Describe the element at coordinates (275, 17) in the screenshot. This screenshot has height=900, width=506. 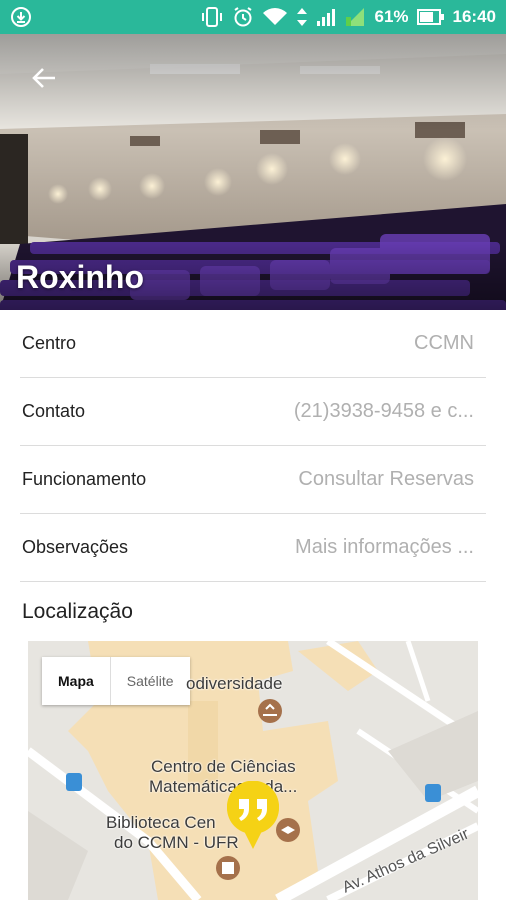
I see `wifi-icon` at that location.